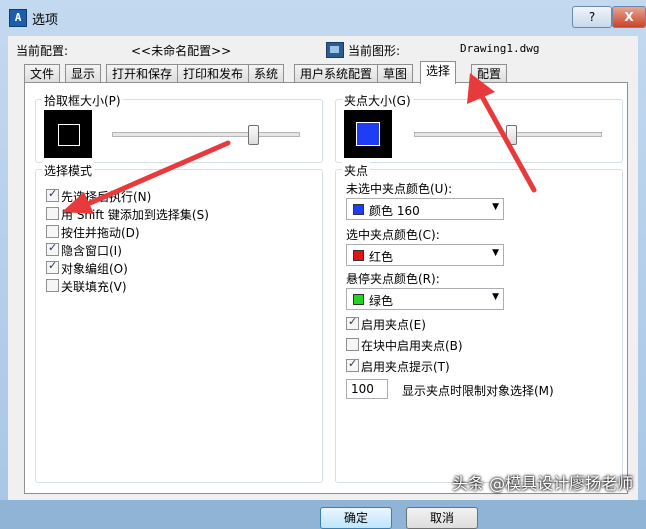 The width and height of the screenshot is (646, 529). Describe the element at coordinates (478, 391) in the screenshot. I see `grip-object-limit-label: 显示夹点时限制对象选择(M)` at that location.